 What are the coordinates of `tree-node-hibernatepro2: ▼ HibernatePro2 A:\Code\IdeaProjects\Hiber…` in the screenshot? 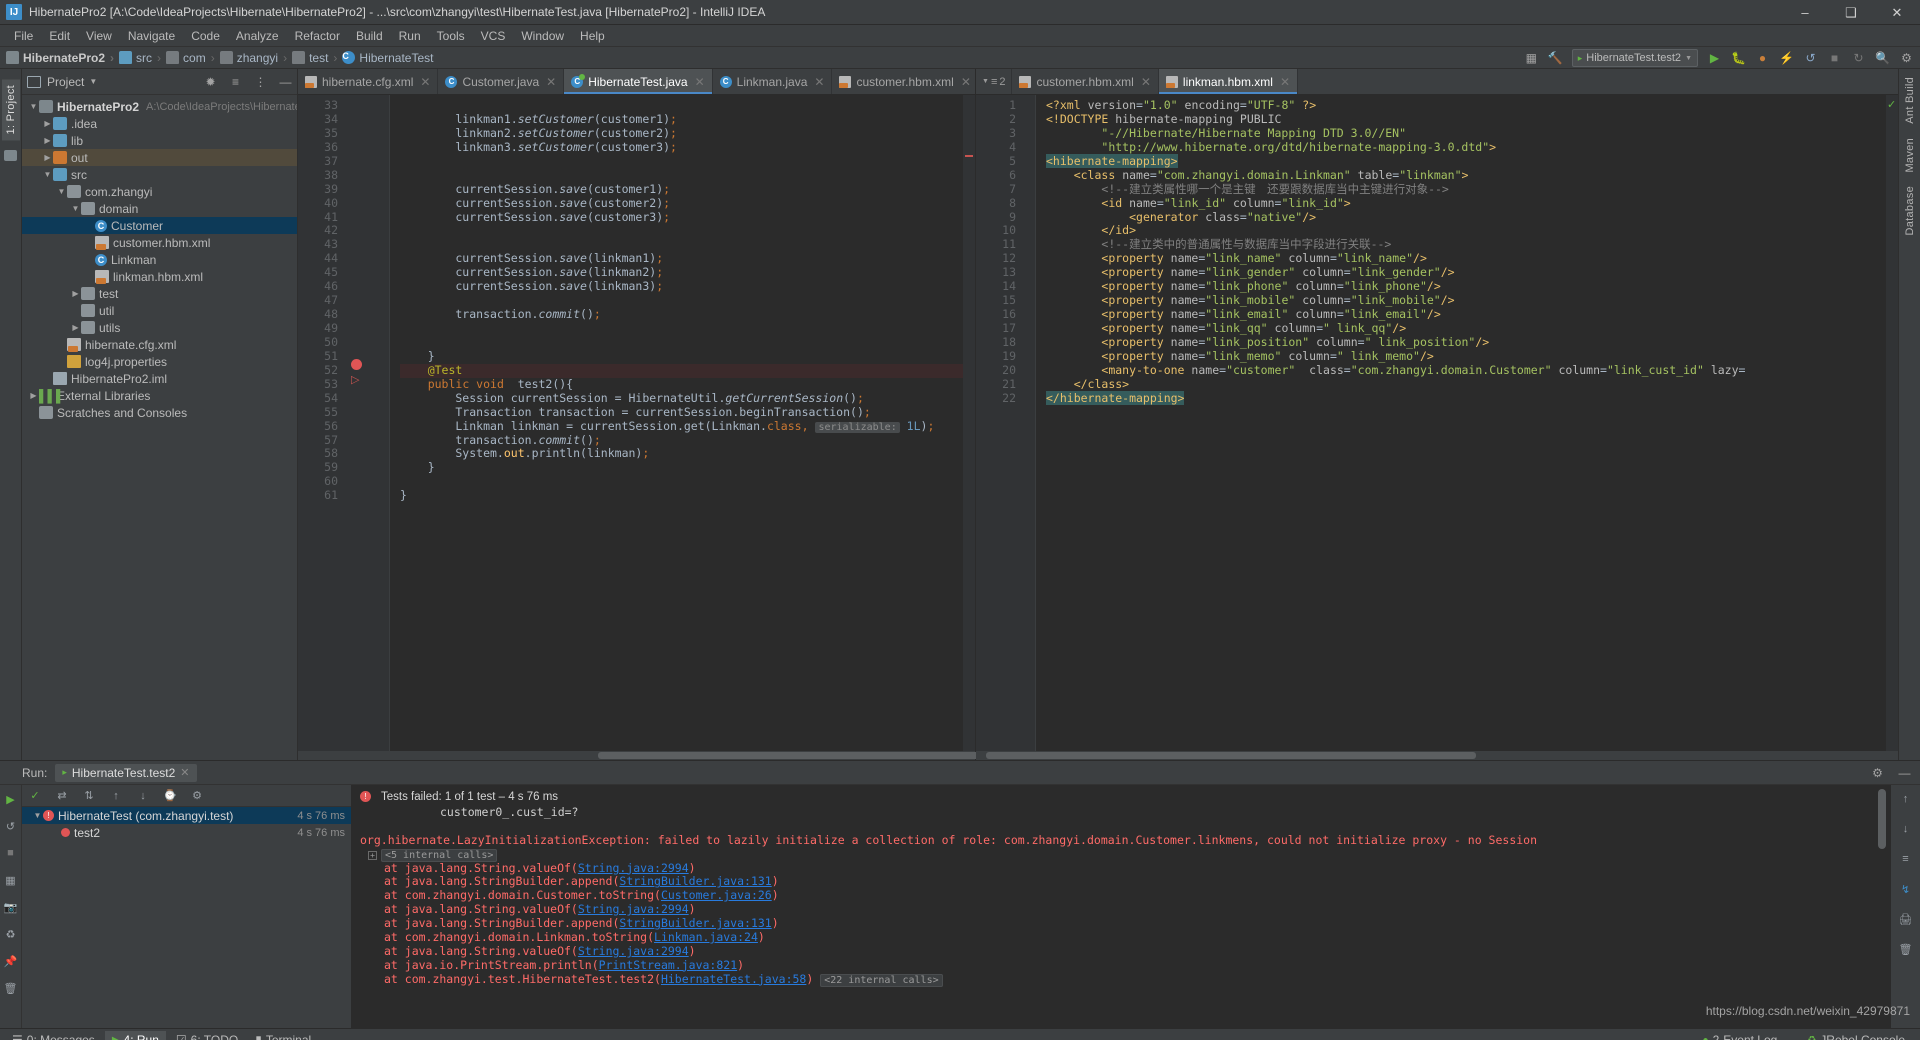 It's located at (159, 106).